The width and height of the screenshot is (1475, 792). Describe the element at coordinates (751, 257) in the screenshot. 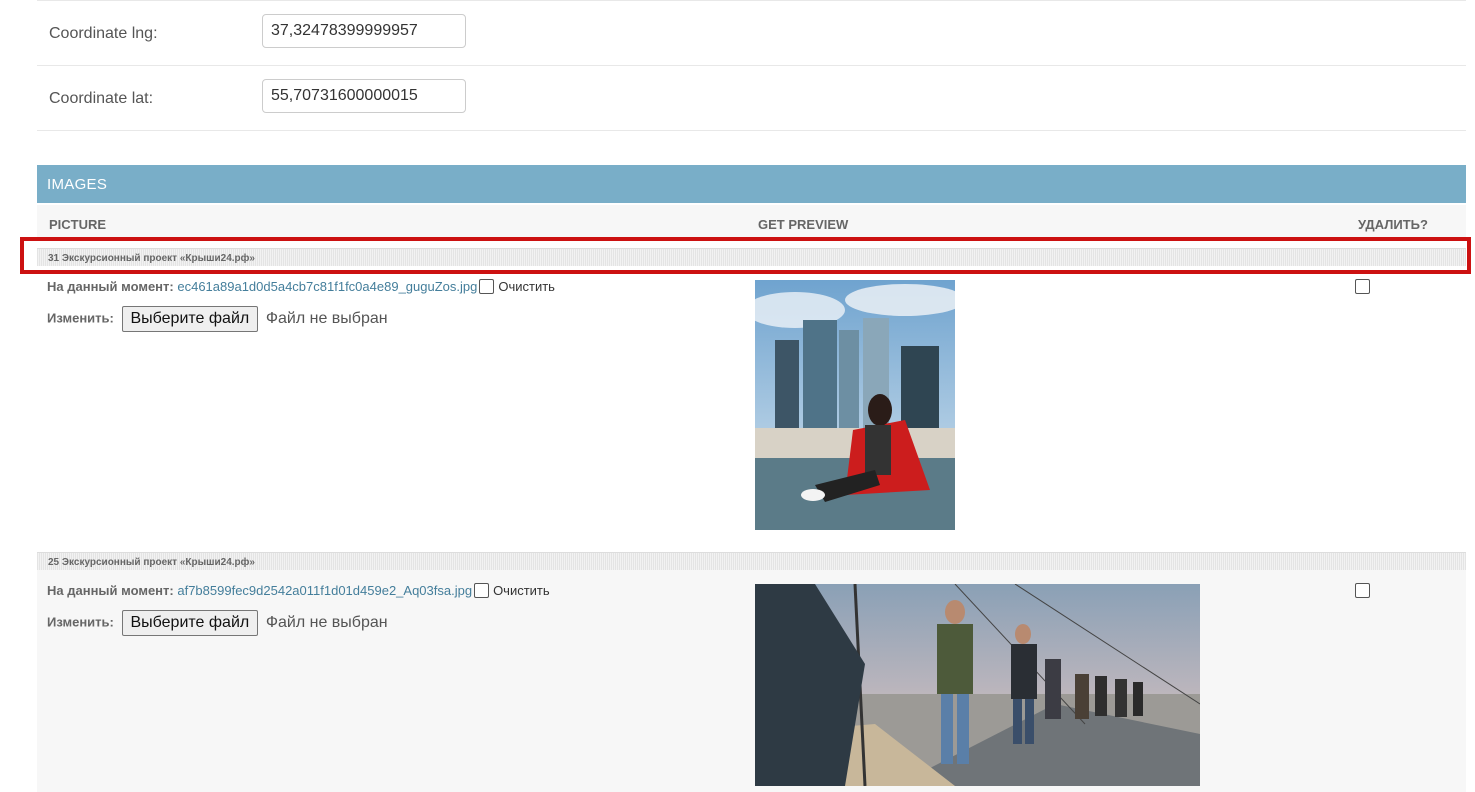

I see `inline-item-title: 31 Экскурсионный проект «Крыши24.рф»` at that location.